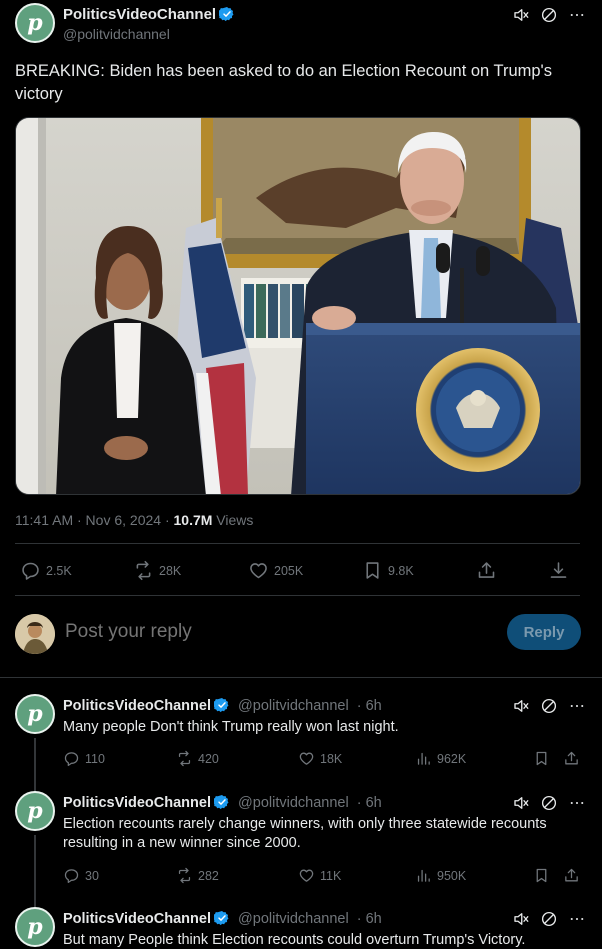  What do you see at coordinates (419, 570) in the screenshot?
I see `bookmark-stat: 9.8K` at bounding box center [419, 570].